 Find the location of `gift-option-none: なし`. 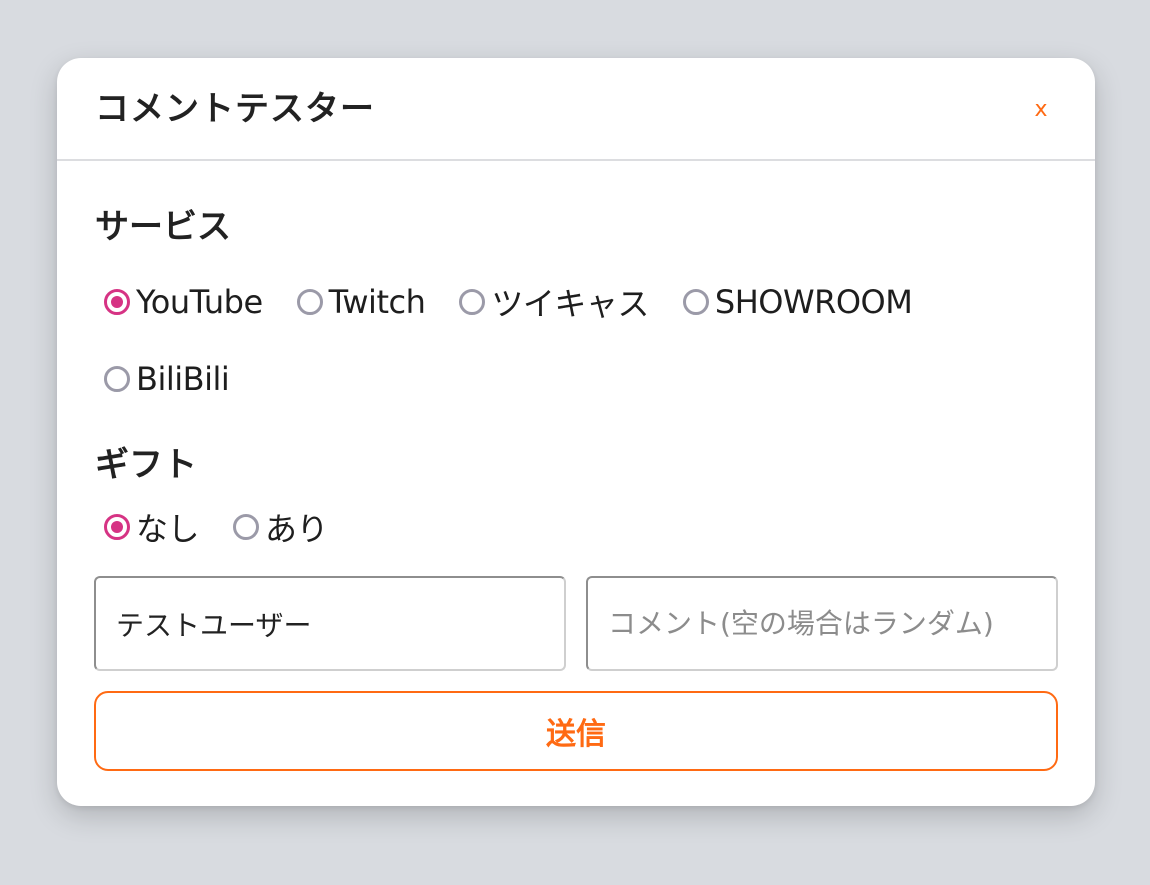

gift-option-none: なし is located at coordinates (152, 527).